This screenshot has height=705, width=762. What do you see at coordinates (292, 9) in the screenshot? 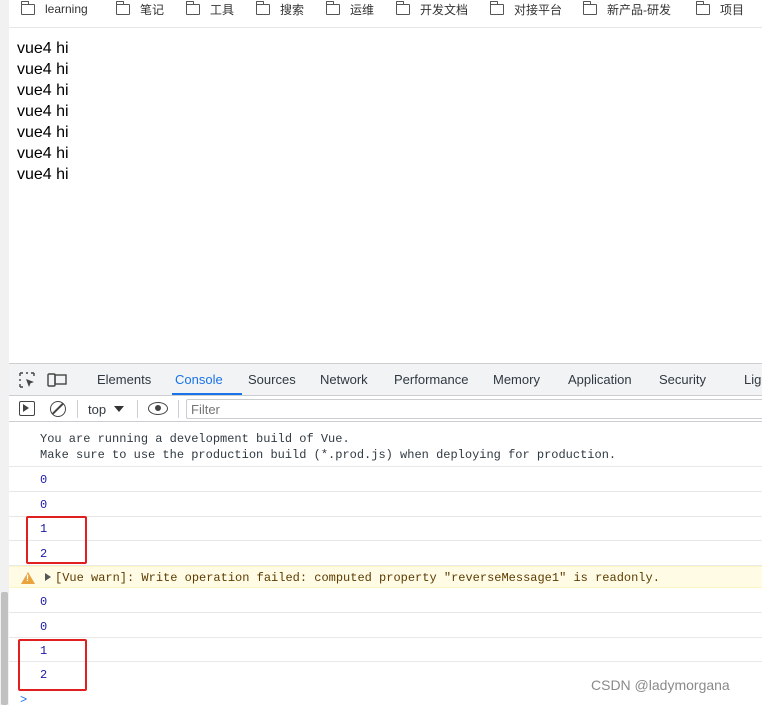
I see `bookmark-label: 搜索` at bounding box center [292, 9].